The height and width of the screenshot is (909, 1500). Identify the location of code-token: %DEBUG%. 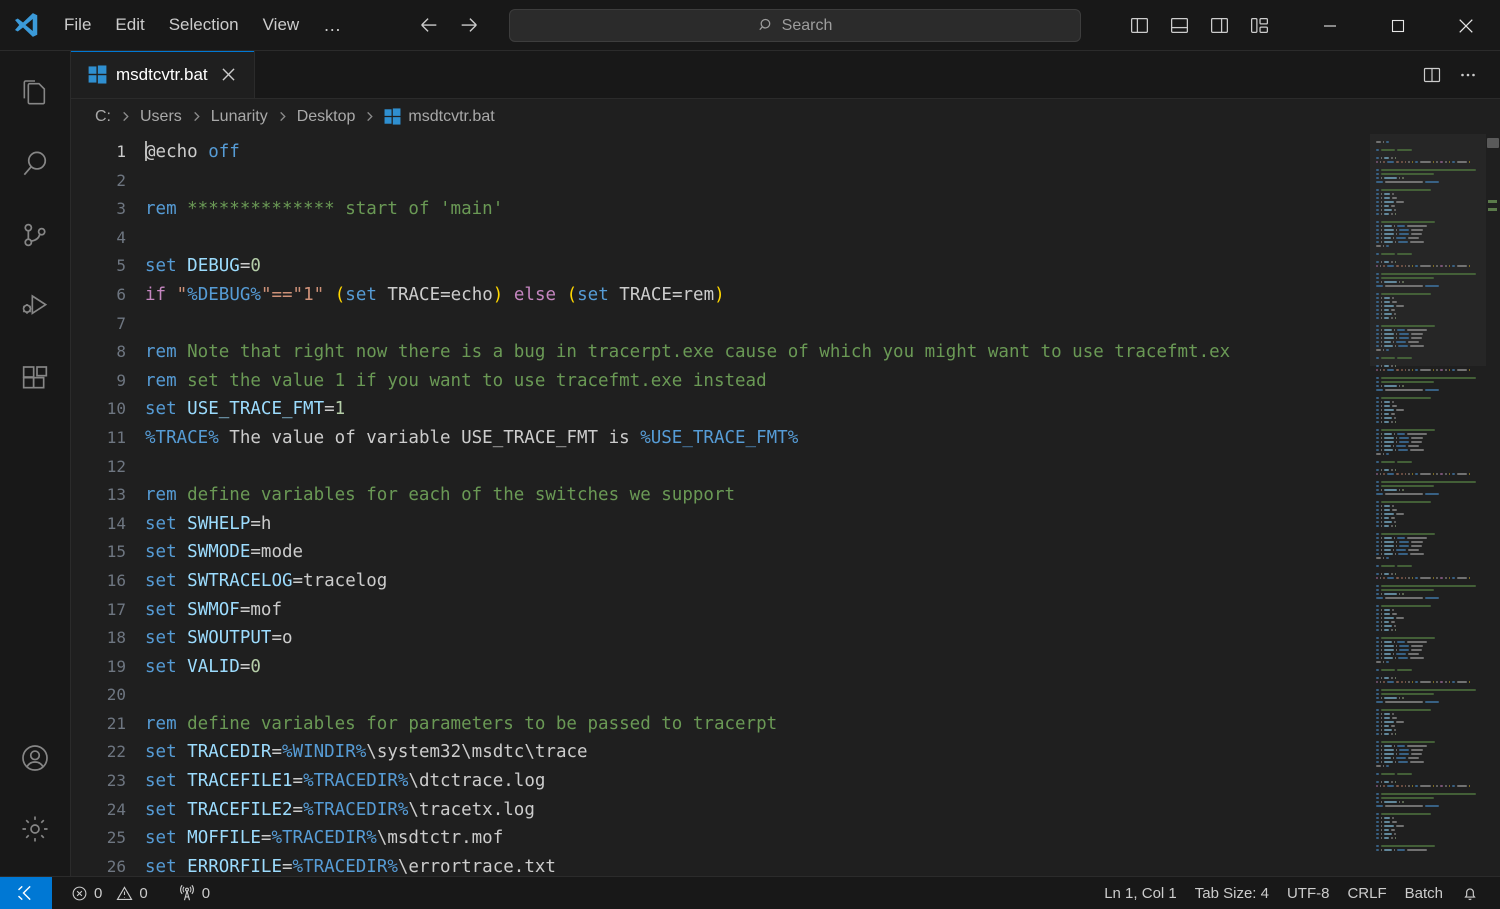
(224, 294).